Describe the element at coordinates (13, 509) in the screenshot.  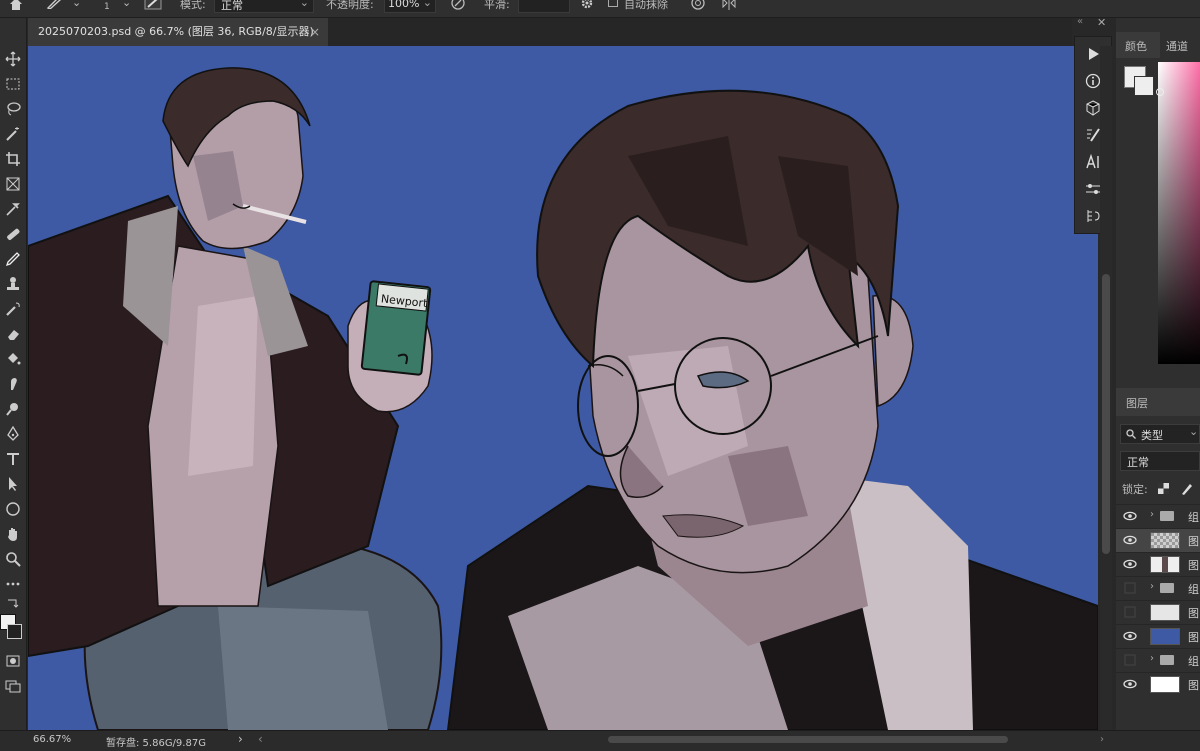
I see `ellipse-tool` at that location.